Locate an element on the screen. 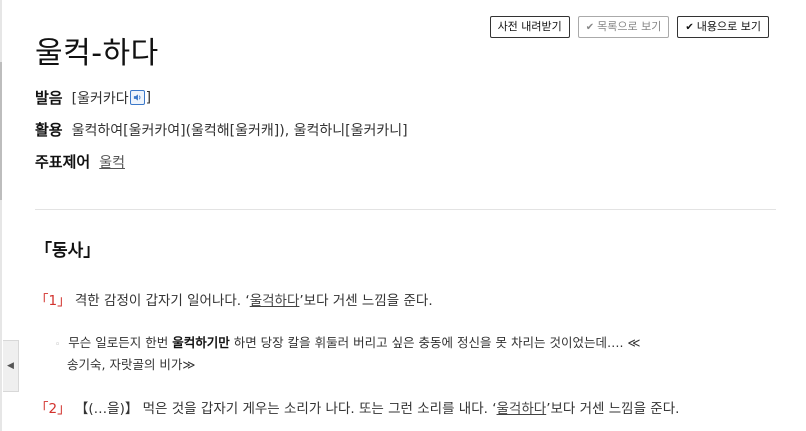 The width and height of the screenshot is (806, 431). pronunciation-close: ] is located at coordinates (148, 97).